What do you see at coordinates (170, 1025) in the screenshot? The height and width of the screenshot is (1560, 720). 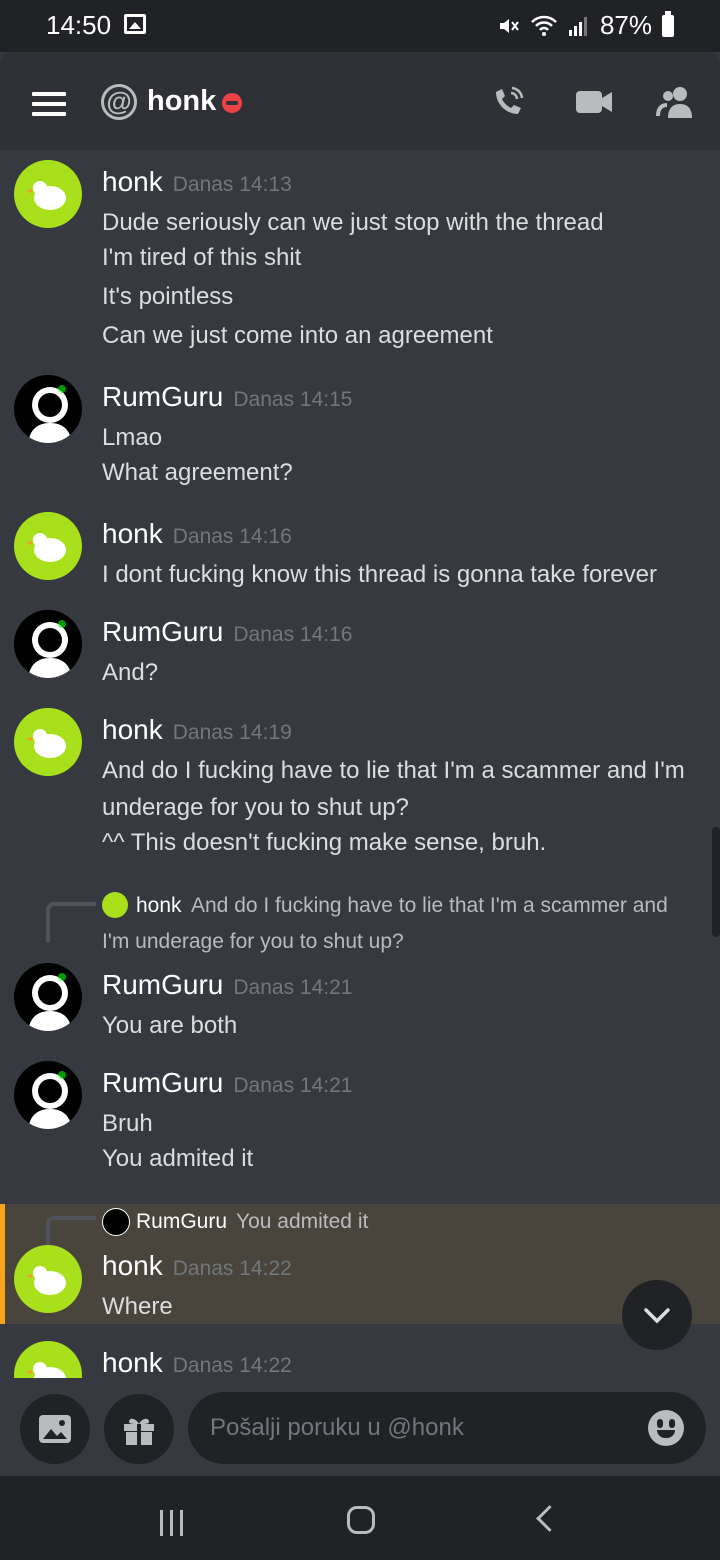 I see `message-text: You are both` at bounding box center [170, 1025].